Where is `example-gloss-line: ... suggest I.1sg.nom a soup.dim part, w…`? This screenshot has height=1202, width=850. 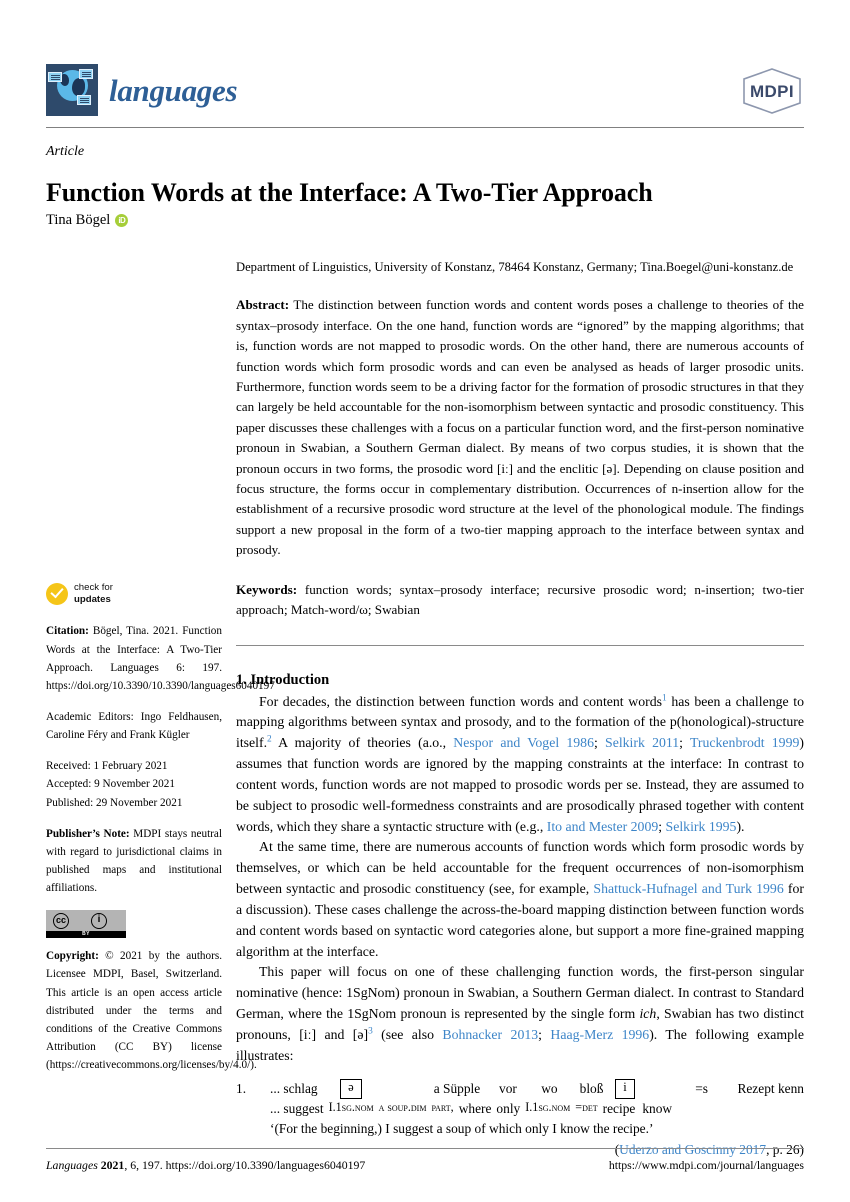
example-gloss-line: ... suggest I.1sg.nom a soup.dim part, w… is located at coordinates (537, 1108).